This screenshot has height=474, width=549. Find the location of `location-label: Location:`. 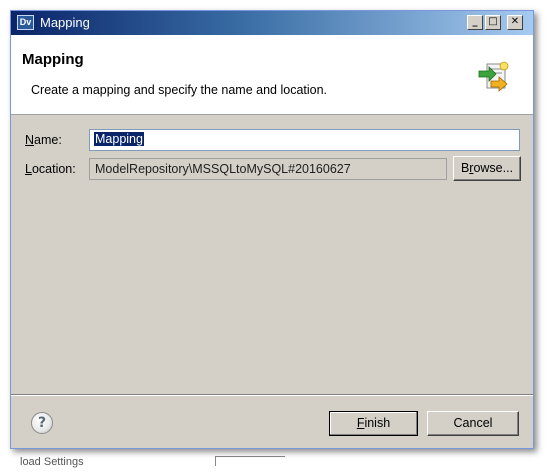

location-label: Location: is located at coordinates (50, 169).